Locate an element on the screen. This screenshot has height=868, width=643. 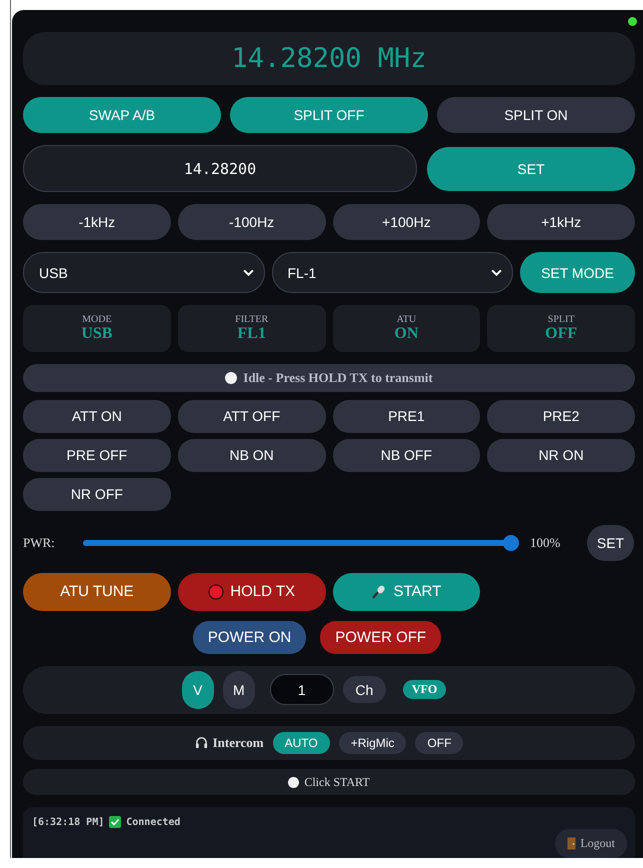
microphone-icon is located at coordinates (379, 592).